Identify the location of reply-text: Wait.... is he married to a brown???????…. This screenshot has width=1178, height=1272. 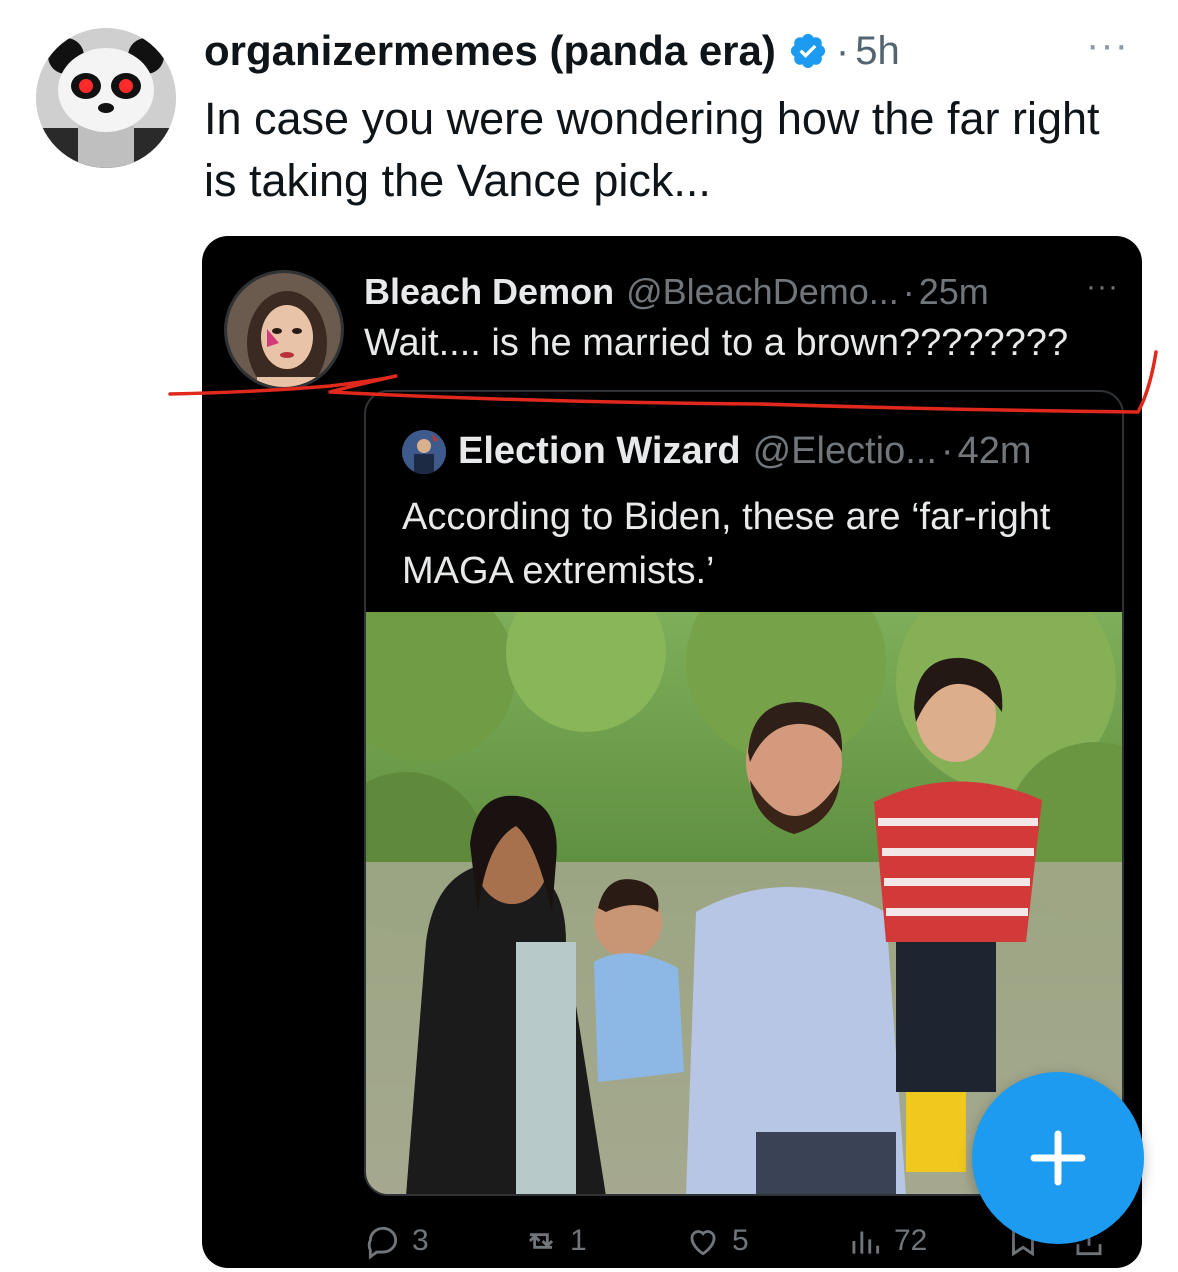
(716, 343).